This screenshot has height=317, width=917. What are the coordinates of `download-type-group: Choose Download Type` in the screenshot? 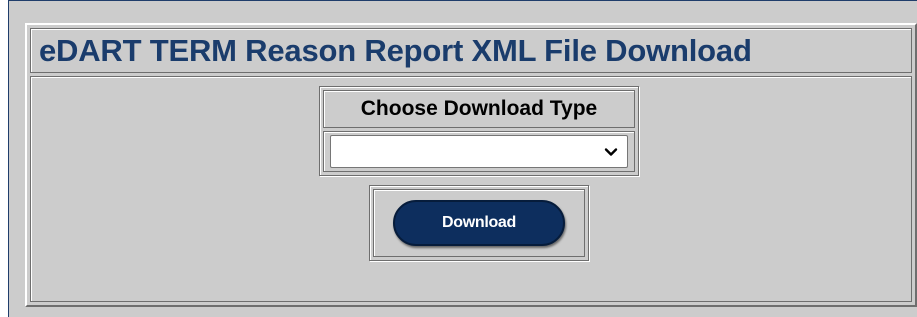 It's located at (479, 131).